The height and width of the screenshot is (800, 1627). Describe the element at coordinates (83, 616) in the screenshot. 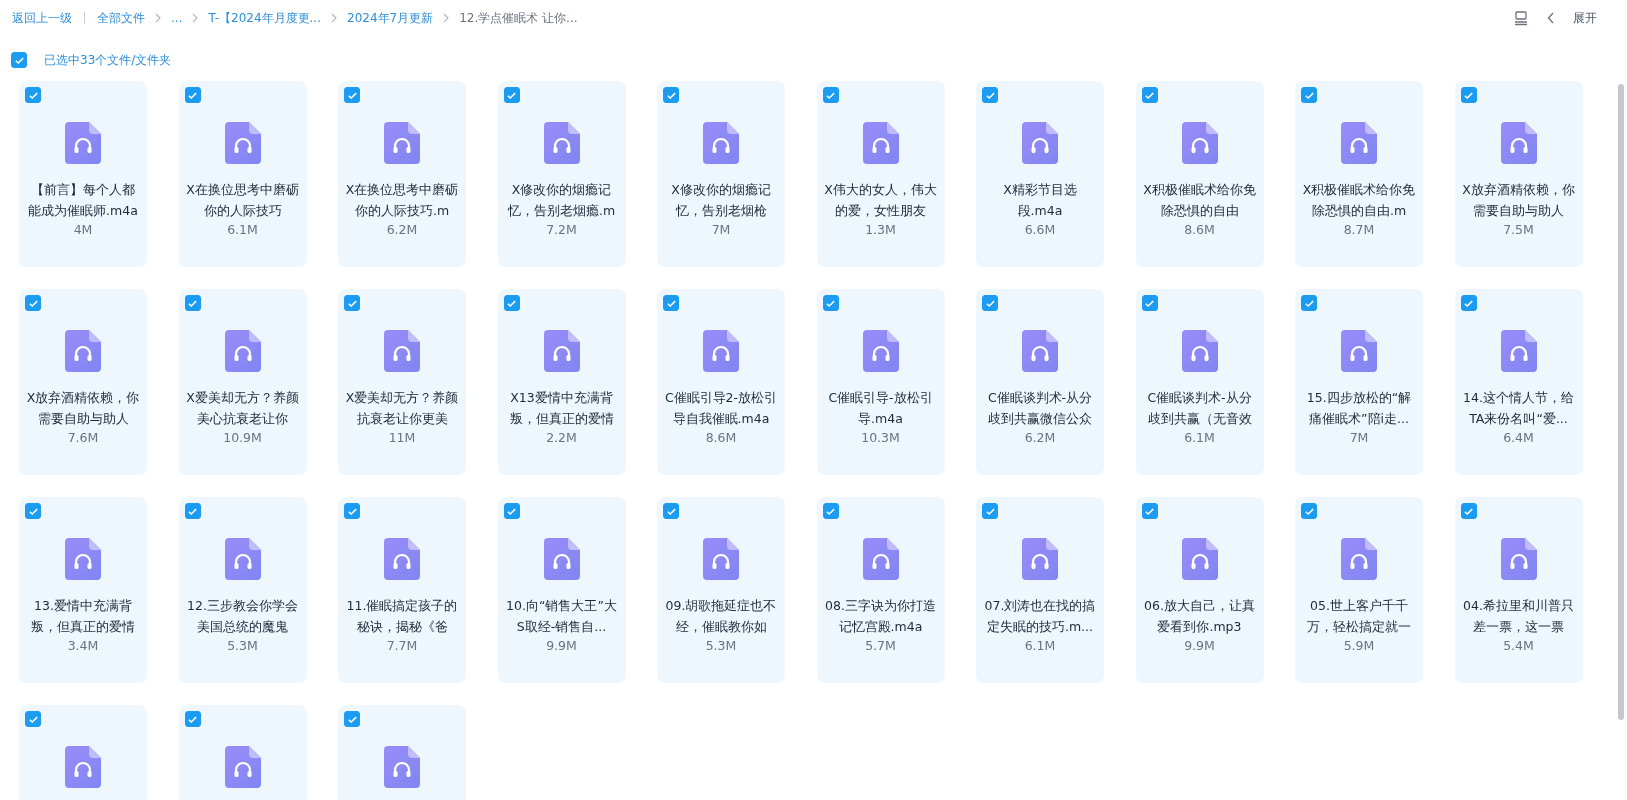

I see `file-name: 13.爱情中充满背叛，但真正的爱情` at that location.